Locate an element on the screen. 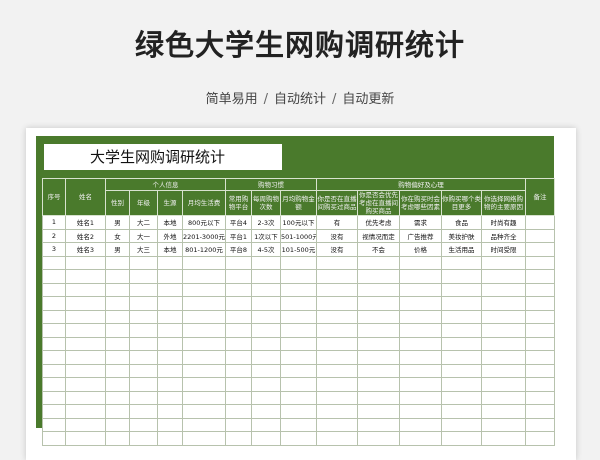 The image size is (600, 460). table-cell: 1 is located at coordinates (54, 222).